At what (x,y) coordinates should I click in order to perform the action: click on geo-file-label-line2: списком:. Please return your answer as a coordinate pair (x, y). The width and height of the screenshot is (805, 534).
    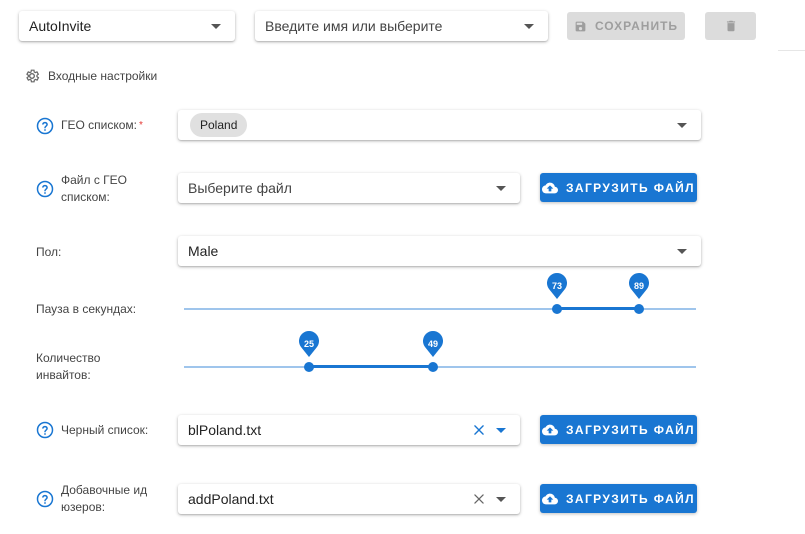
    Looking at the image, I should click on (85, 197).